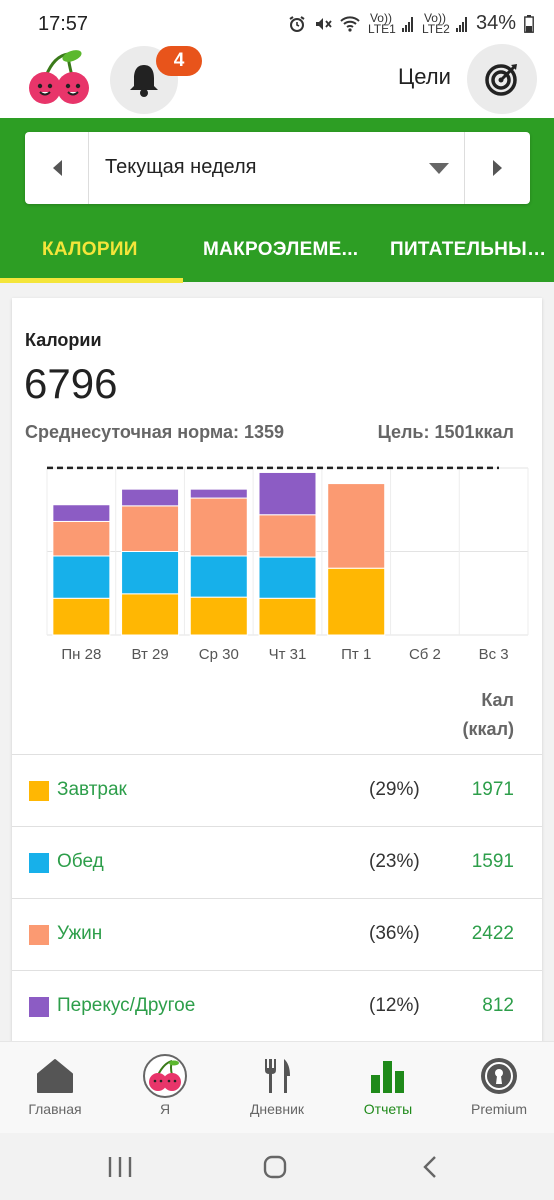  What do you see at coordinates (277, 934) in the screenshot?
I see `meal-row-dinner: Ужин (36%) 2422` at bounding box center [277, 934].